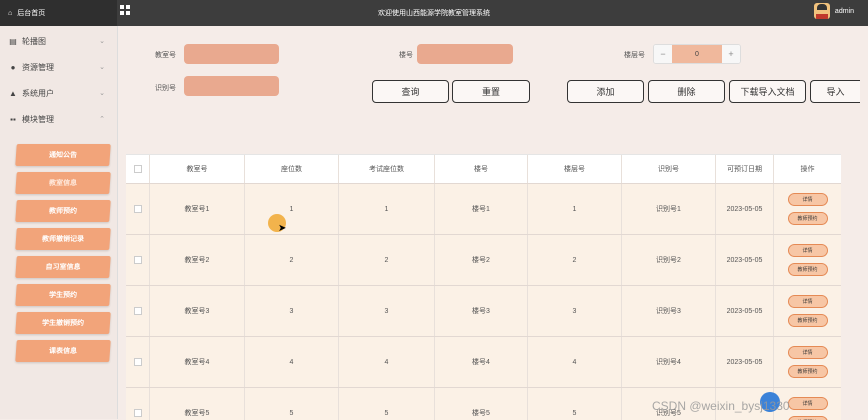  I want to click on select-all-checkbox, so click(137, 169).